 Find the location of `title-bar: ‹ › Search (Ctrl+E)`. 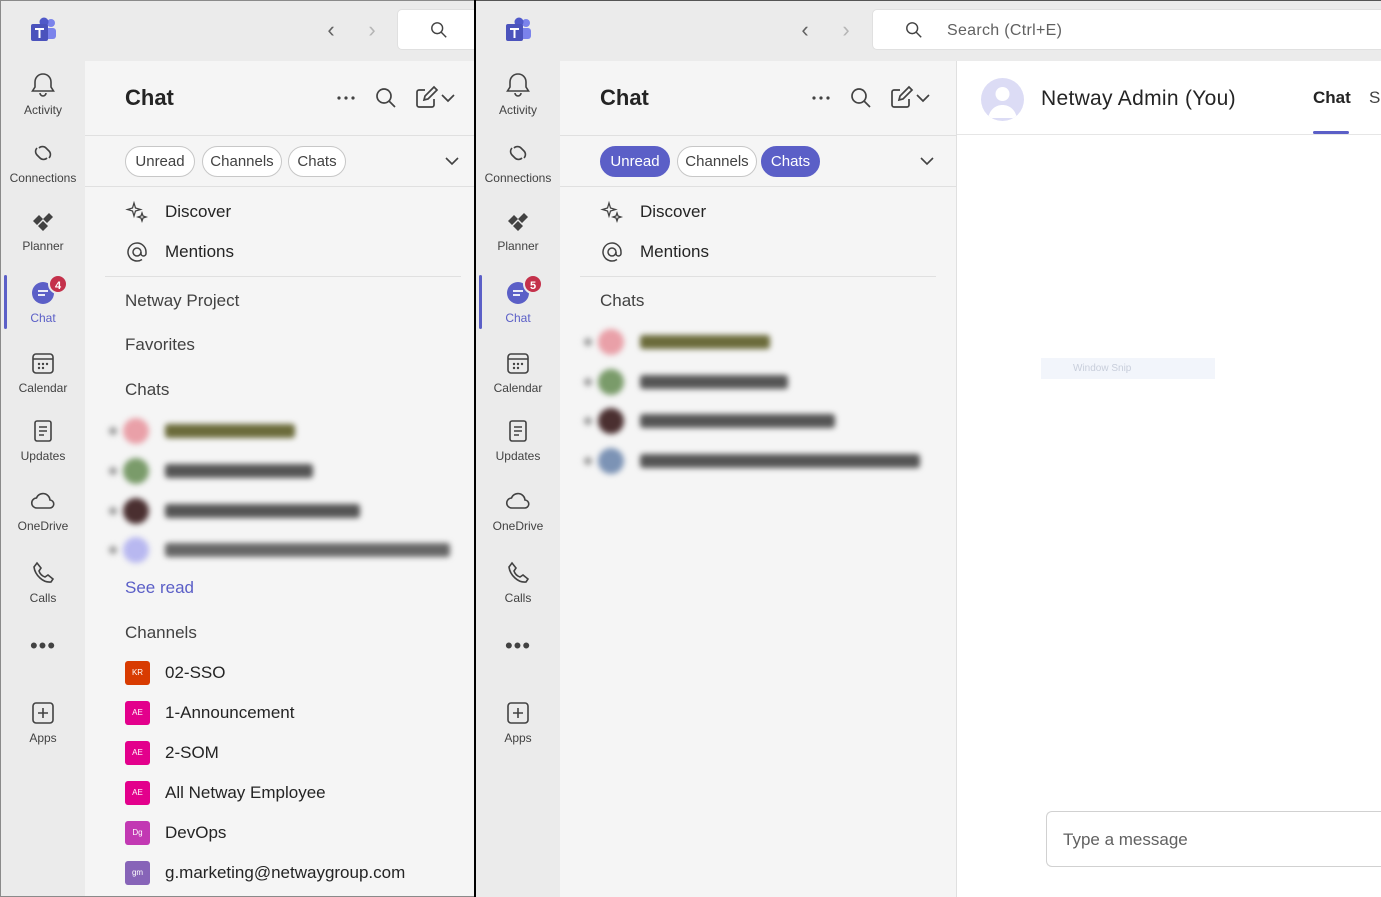

title-bar: ‹ › Search (Ctrl+E) is located at coordinates (928, 31).